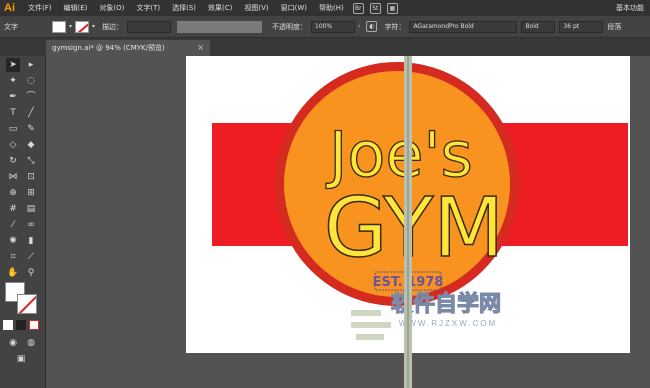 The image size is (650, 388). What do you see at coordinates (31, 257) in the screenshot?
I see `slice-tool-icon: ⟋` at bounding box center [31, 257].